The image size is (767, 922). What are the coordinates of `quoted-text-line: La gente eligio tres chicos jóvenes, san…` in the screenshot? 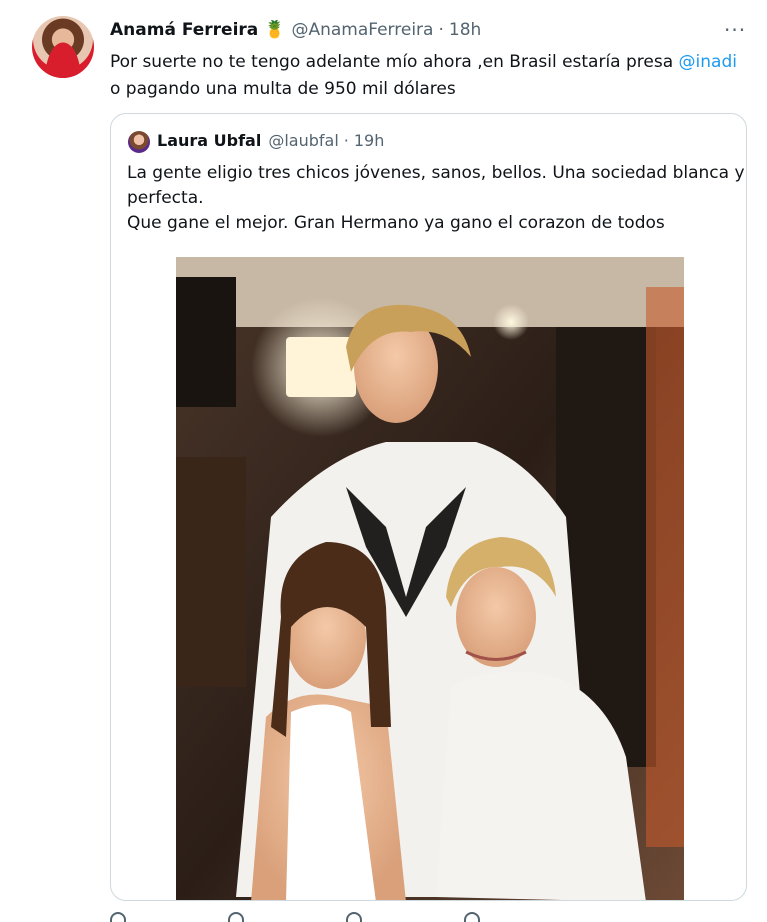 It's located at (436, 173).